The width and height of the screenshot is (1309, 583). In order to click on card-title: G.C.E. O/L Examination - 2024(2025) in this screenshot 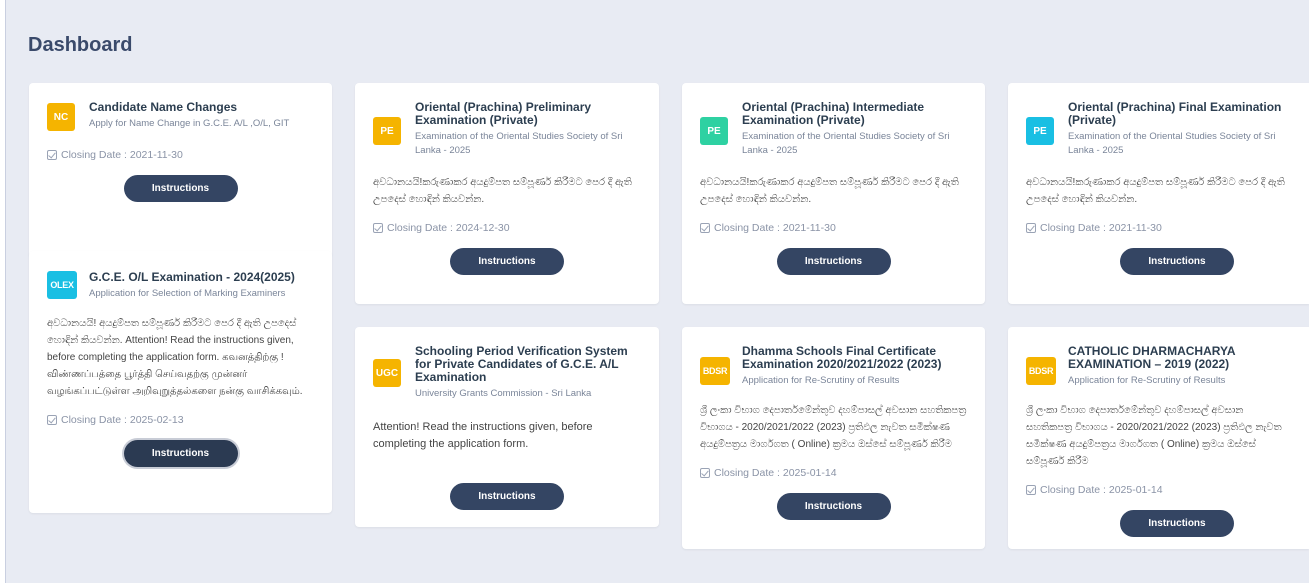, I will do `click(192, 277)`.